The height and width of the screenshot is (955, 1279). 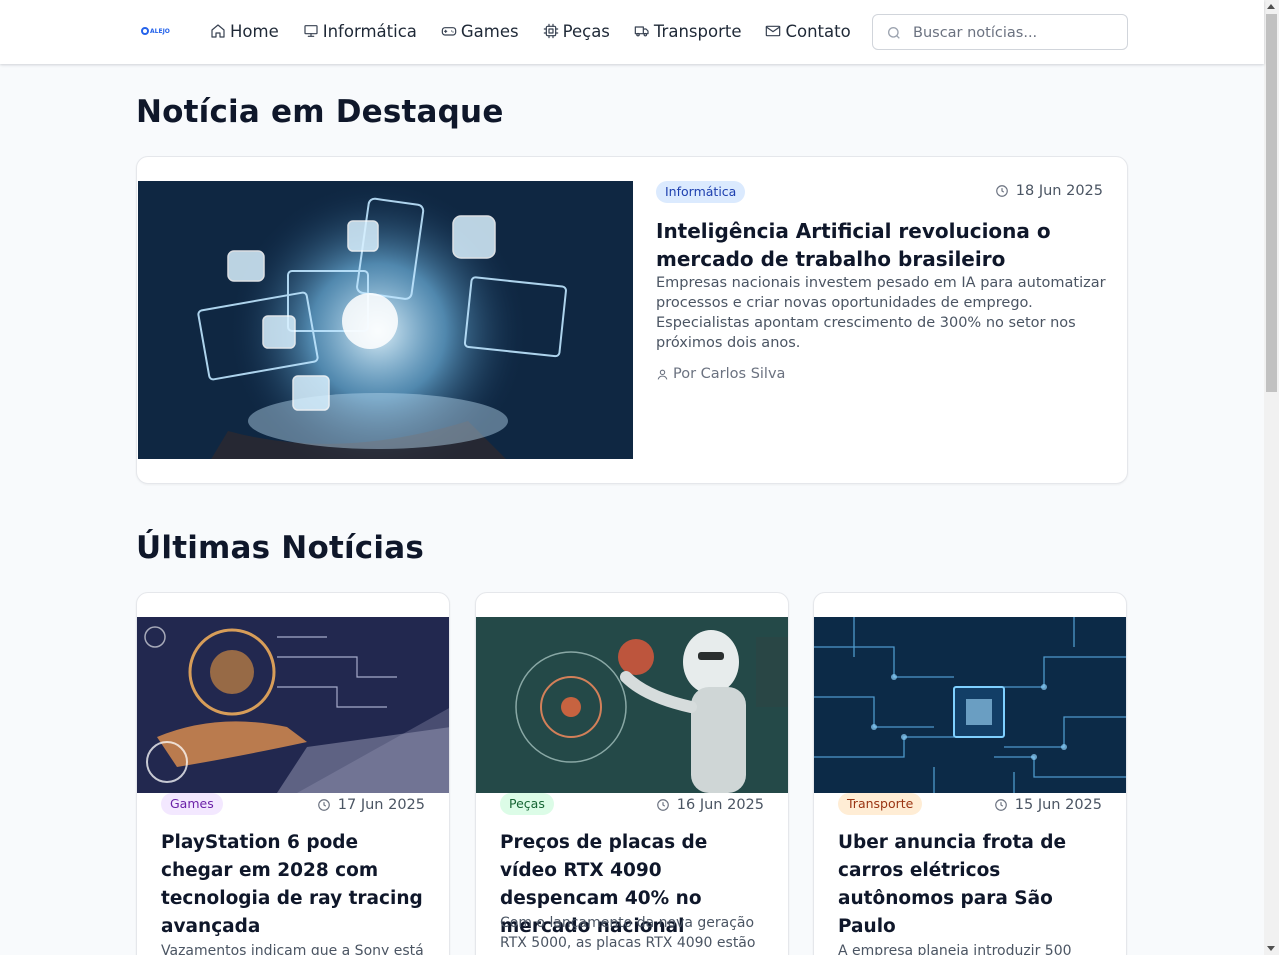 I want to click on circuit-board-illustration, so click(x=970, y=705).